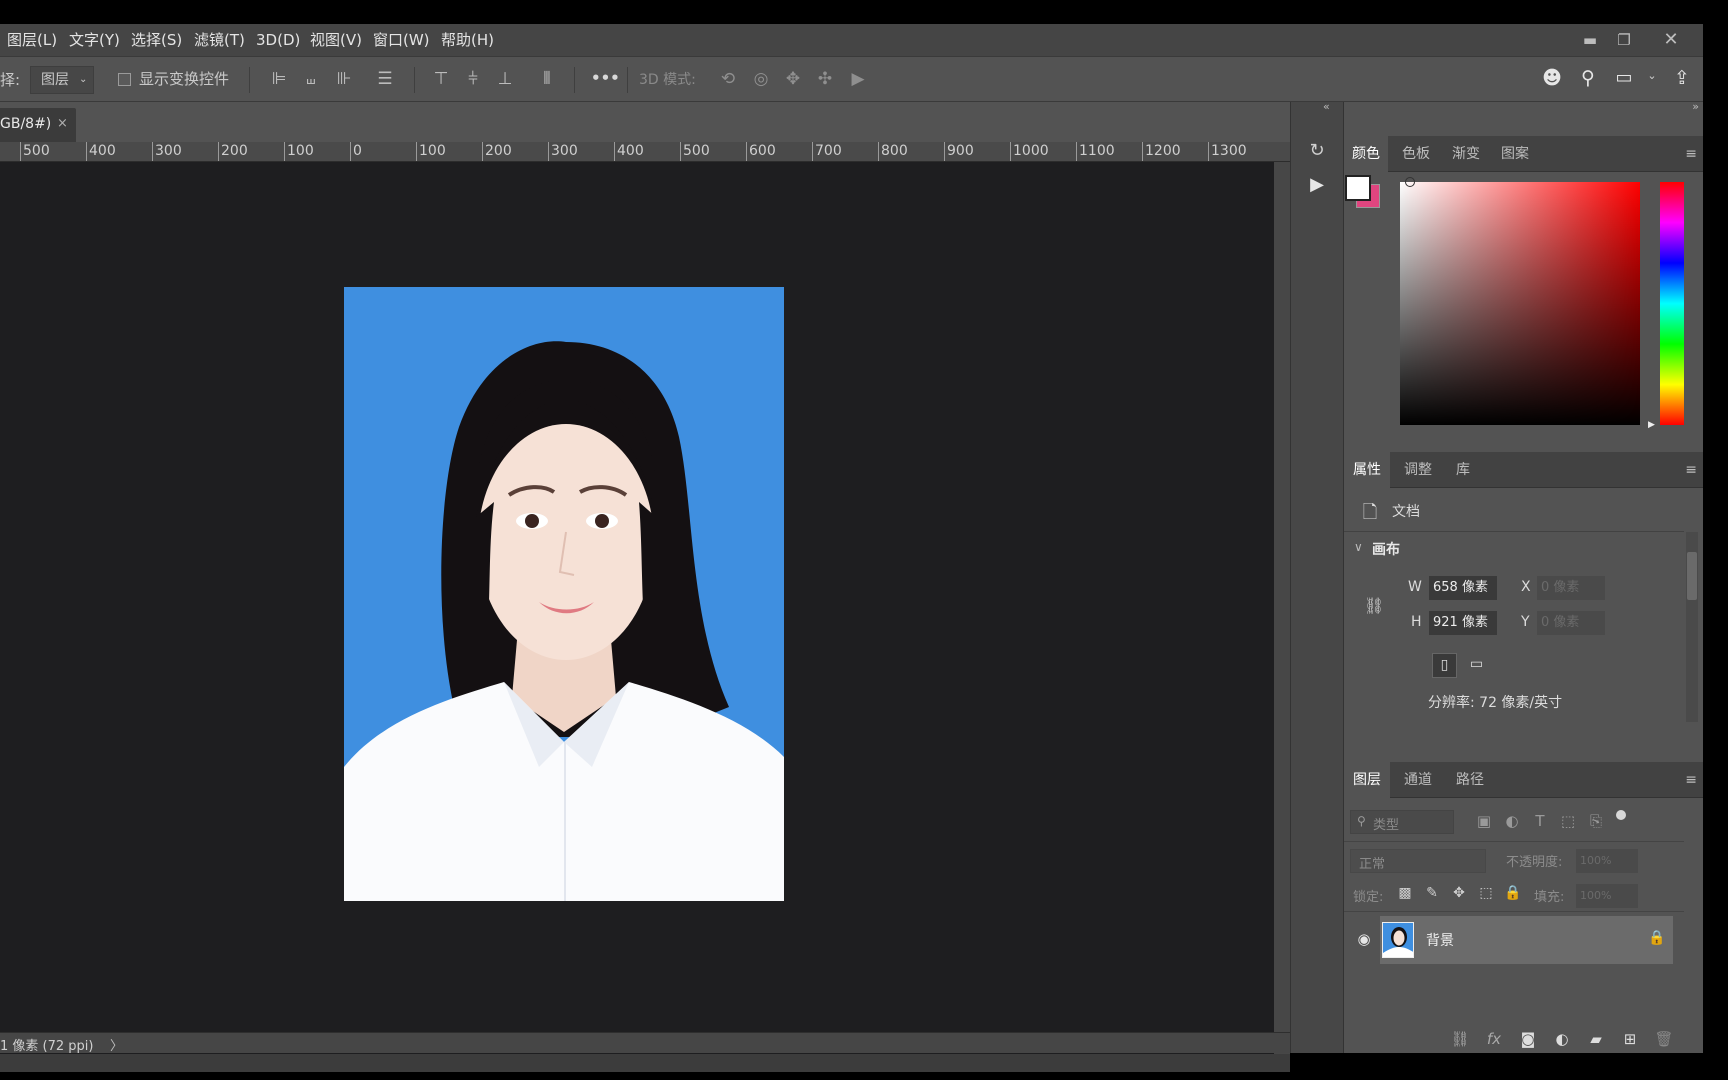 This screenshot has height=1080, width=1728. Describe the element at coordinates (1624, 77) in the screenshot. I see `workspace-icon: ▭` at that location.